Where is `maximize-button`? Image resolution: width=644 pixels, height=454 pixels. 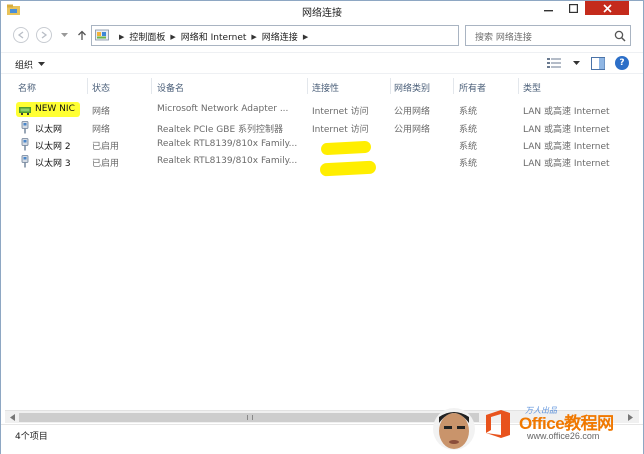 maximize-button is located at coordinates (573, 8).